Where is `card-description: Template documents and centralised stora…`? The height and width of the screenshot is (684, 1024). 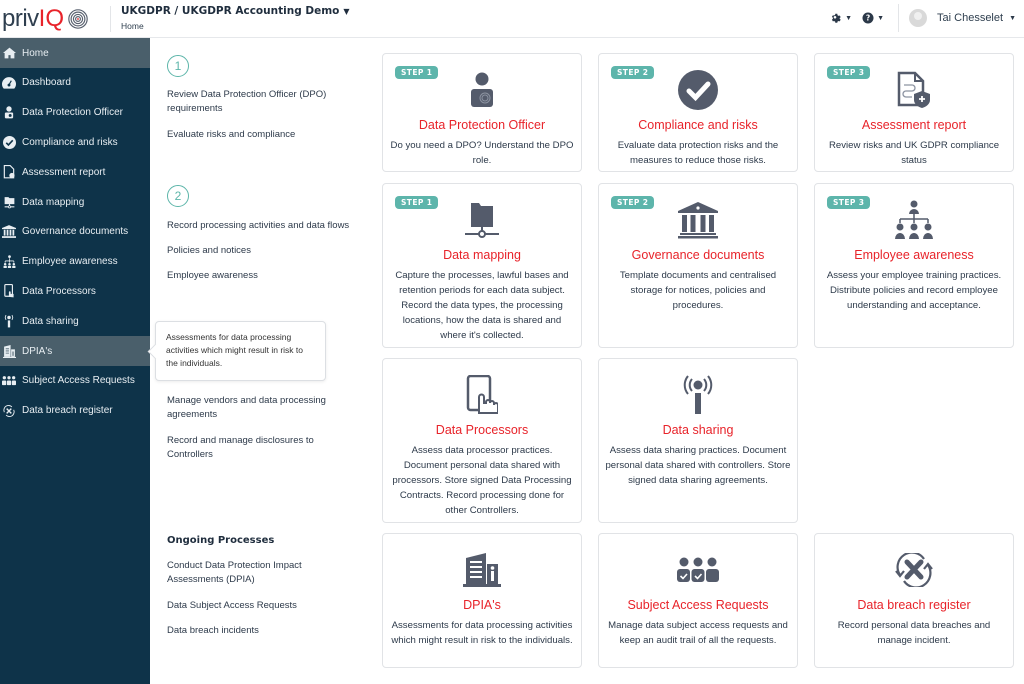
card-description: Template documents and centralised stora… is located at coordinates (698, 290).